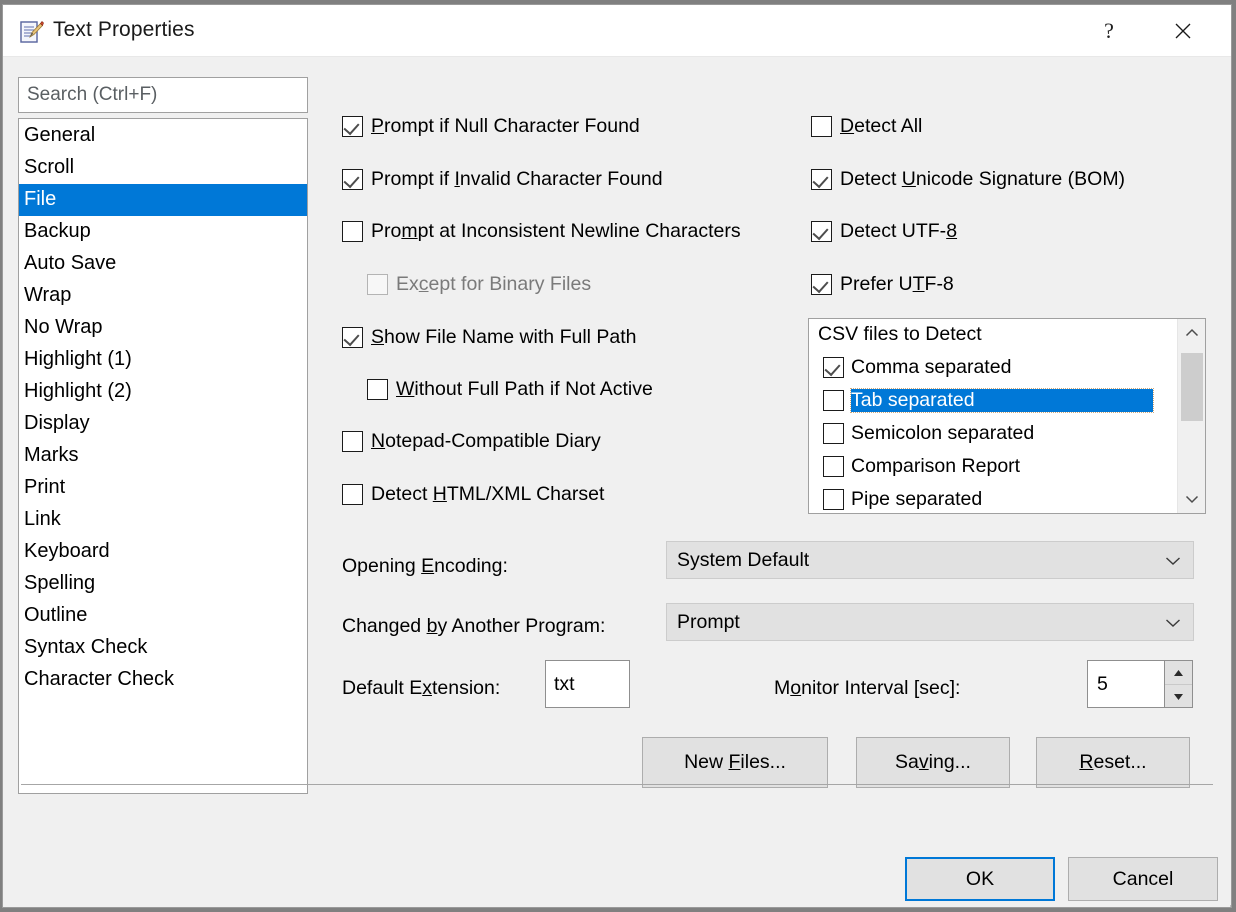 The image size is (1236, 912). What do you see at coordinates (708, 621) in the screenshot?
I see `changed-by-another-program-value: Prompt` at bounding box center [708, 621].